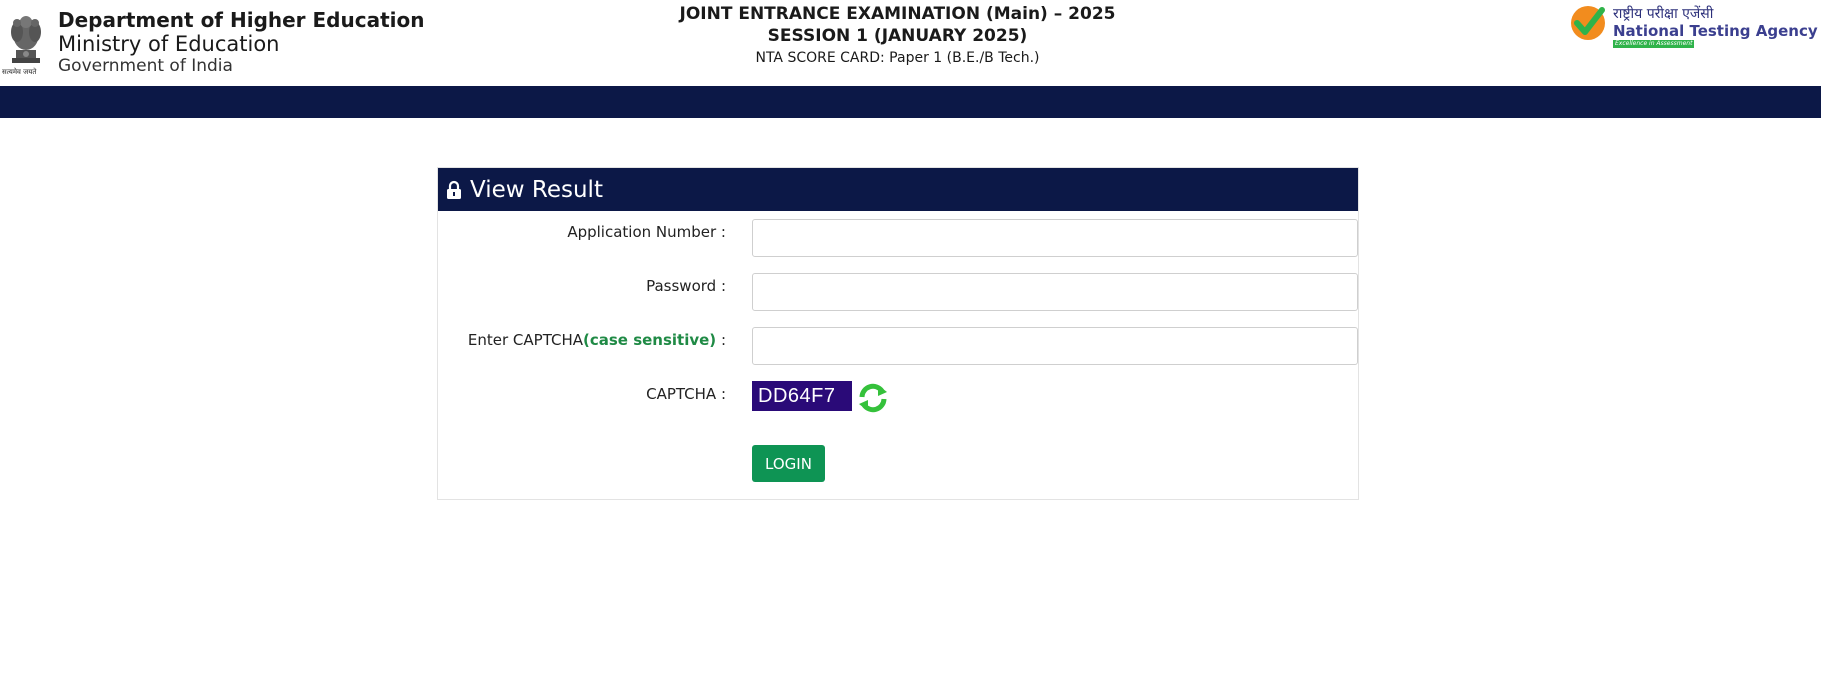 The image size is (1821, 691). I want to click on refresh-icon, so click(873, 398).